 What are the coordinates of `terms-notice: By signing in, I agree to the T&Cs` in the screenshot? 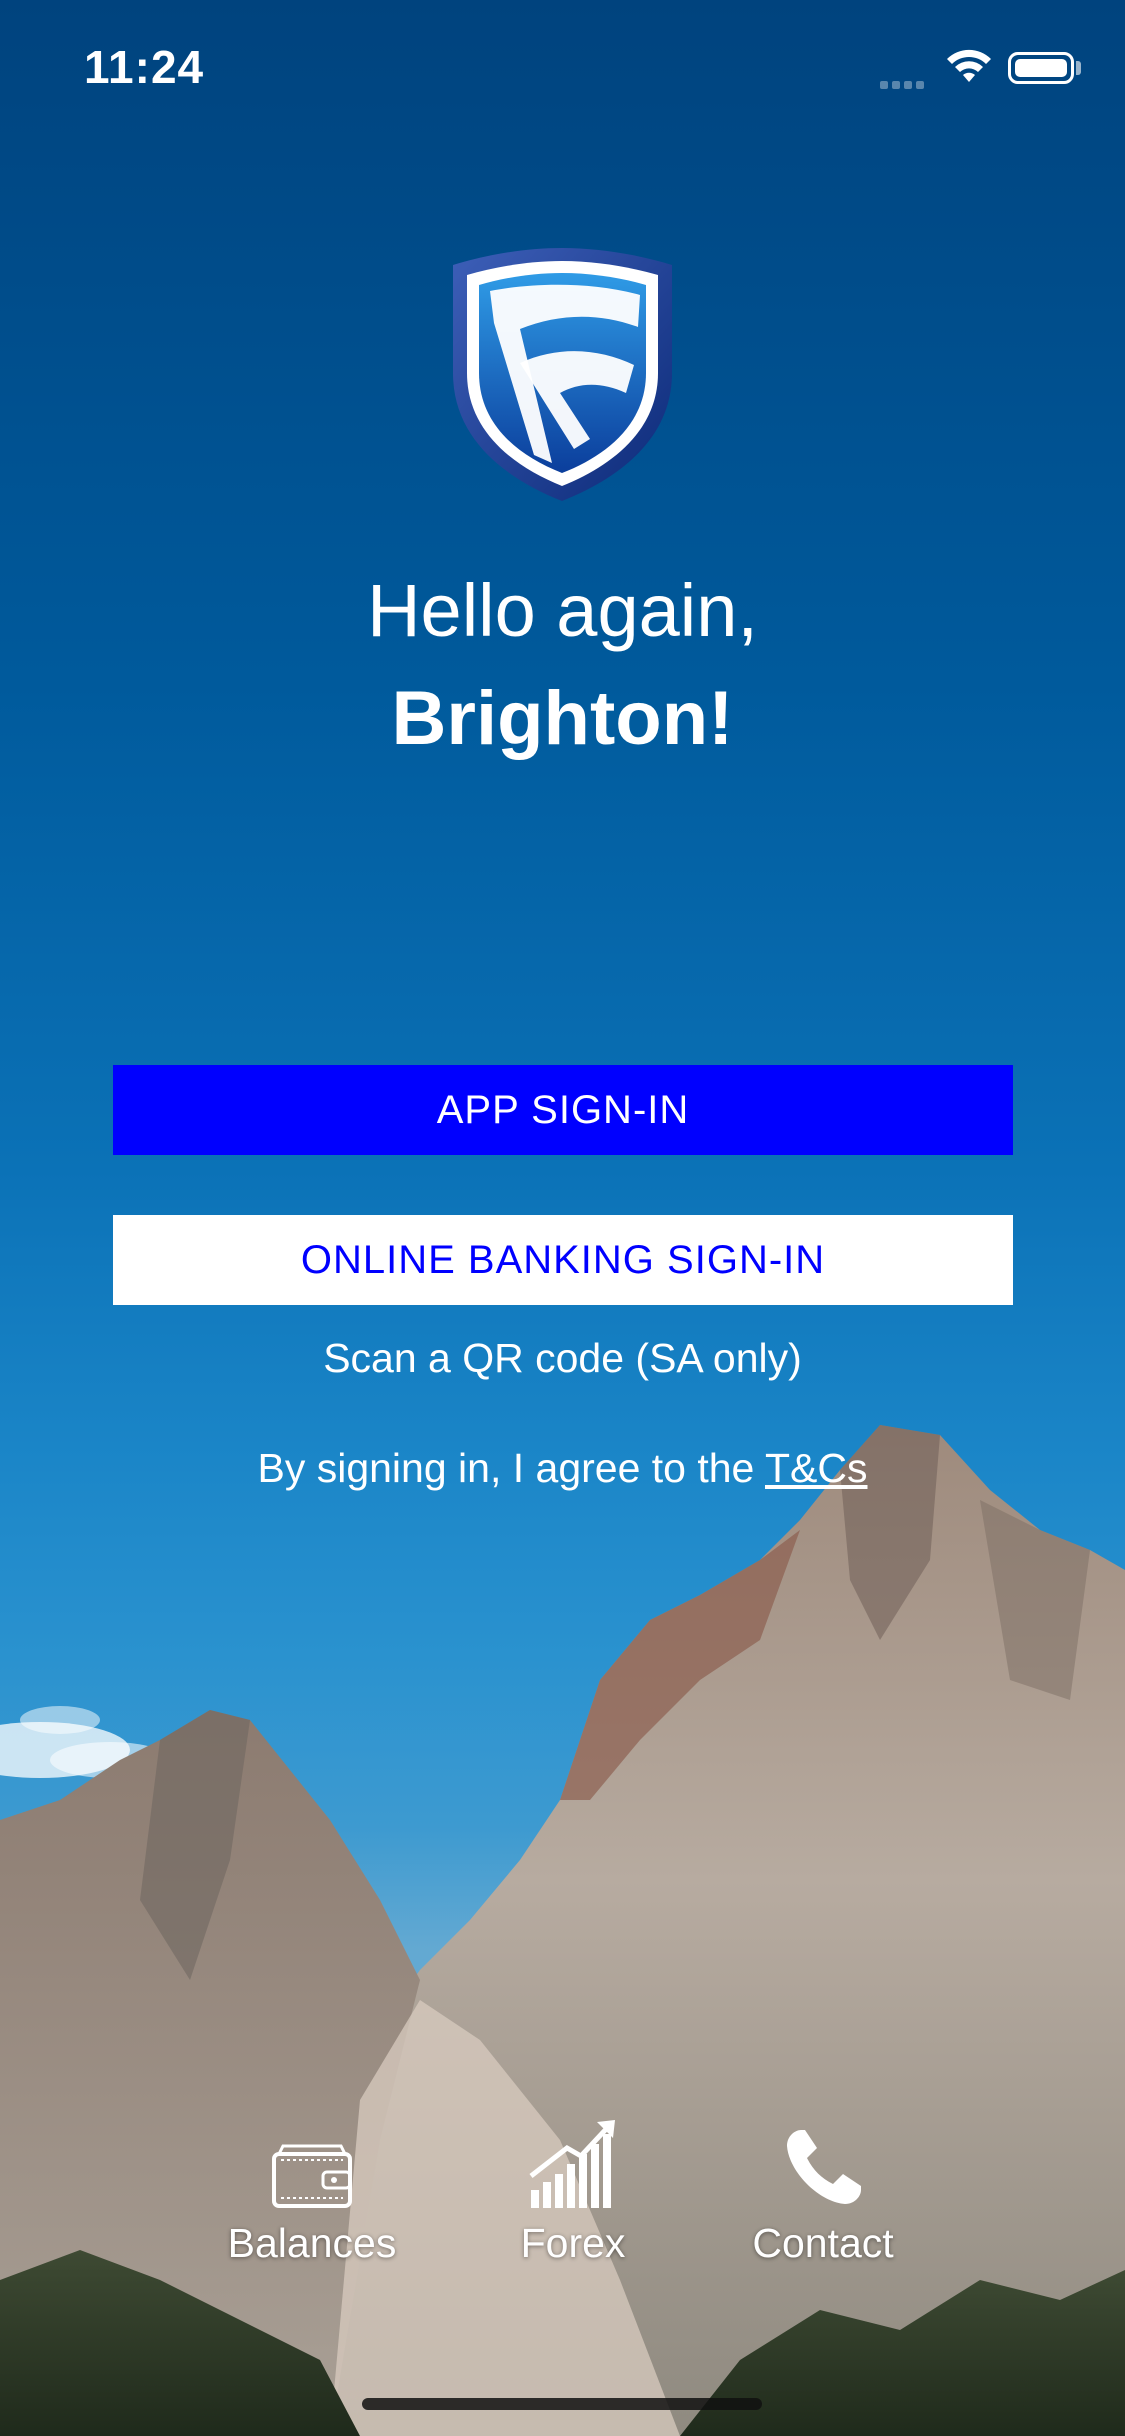 It's located at (562, 1468).